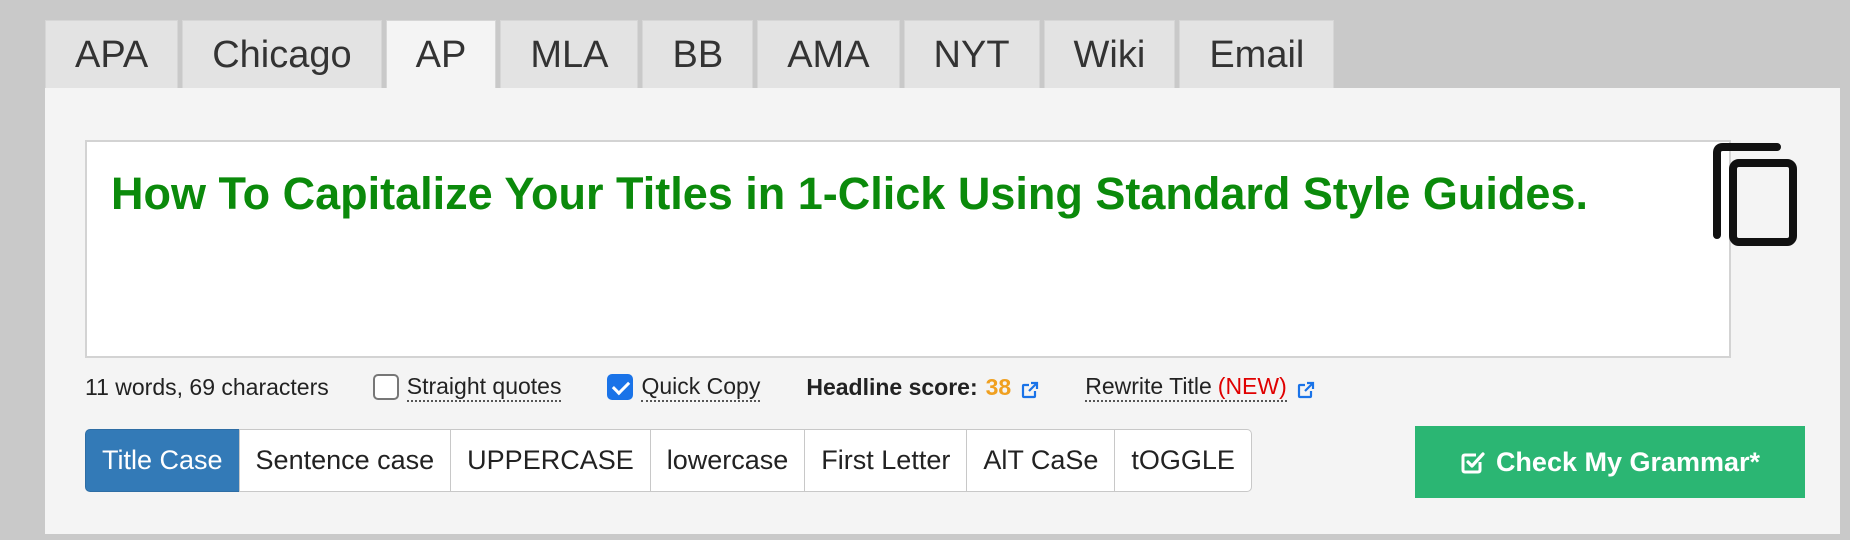 Image resolution: width=1850 pixels, height=540 pixels. What do you see at coordinates (727, 460) in the screenshot?
I see `lowercase-button: lowercase` at bounding box center [727, 460].